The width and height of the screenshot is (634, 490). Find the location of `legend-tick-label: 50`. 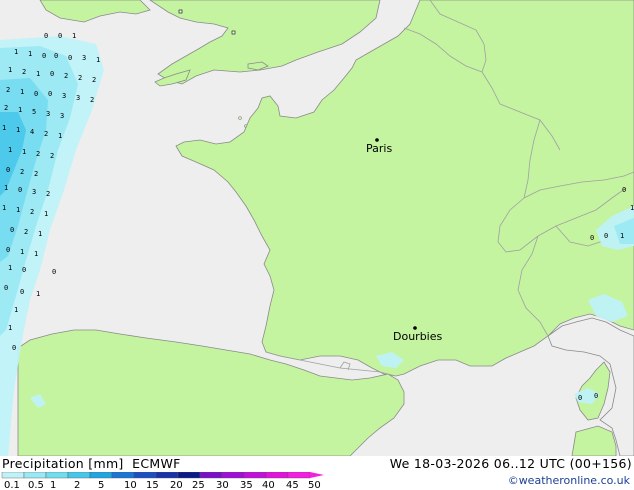

legend-tick-label: 50 is located at coordinates (314, 485).